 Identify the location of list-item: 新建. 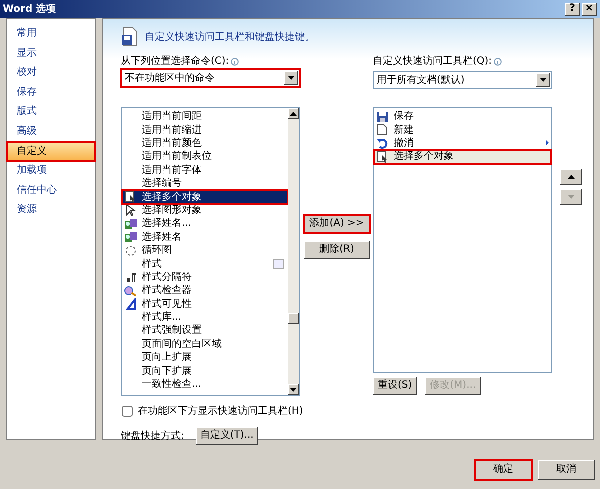
(462, 130).